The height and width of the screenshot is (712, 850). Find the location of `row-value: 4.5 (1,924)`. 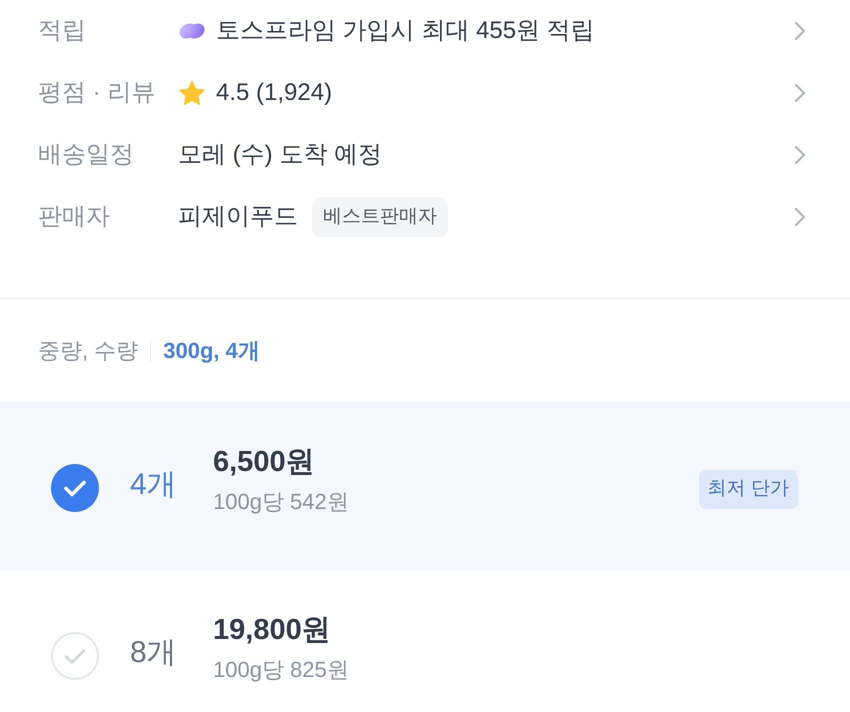

row-value: 4.5 (1,924) is located at coordinates (274, 93).